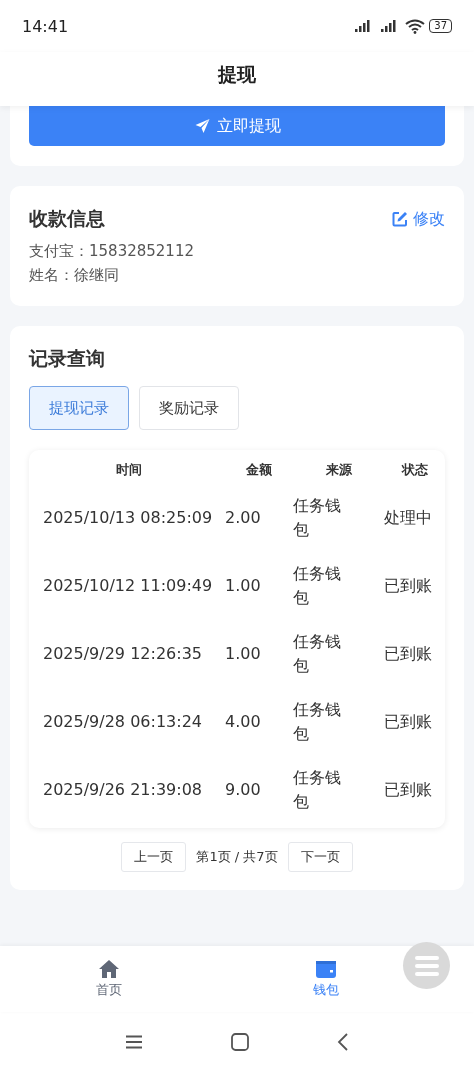 The width and height of the screenshot is (474, 1080). What do you see at coordinates (440, 26) in the screenshot?
I see `battery-icon: 37` at bounding box center [440, 26].